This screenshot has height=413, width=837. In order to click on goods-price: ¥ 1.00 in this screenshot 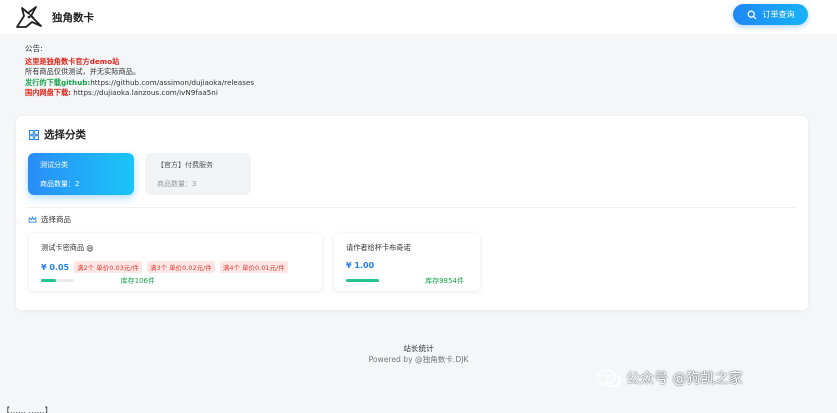, I will do `click(360, 265)`.